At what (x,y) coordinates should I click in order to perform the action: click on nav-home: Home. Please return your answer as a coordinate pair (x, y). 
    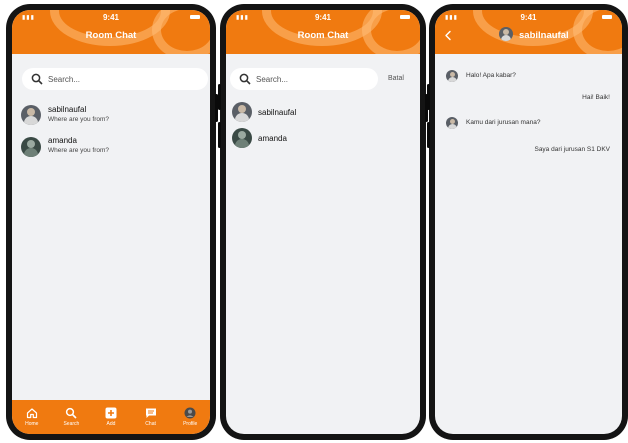
    Looking at the image, I should click on (32, 417).